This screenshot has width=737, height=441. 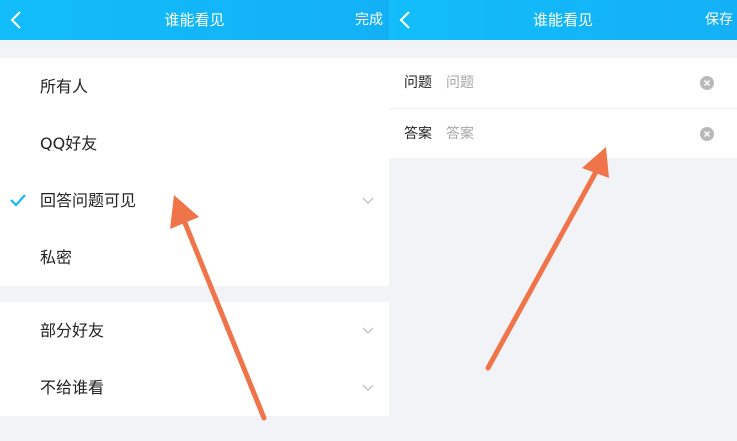 I want to click on answer-field: 答案, so click(x=563, y=133).